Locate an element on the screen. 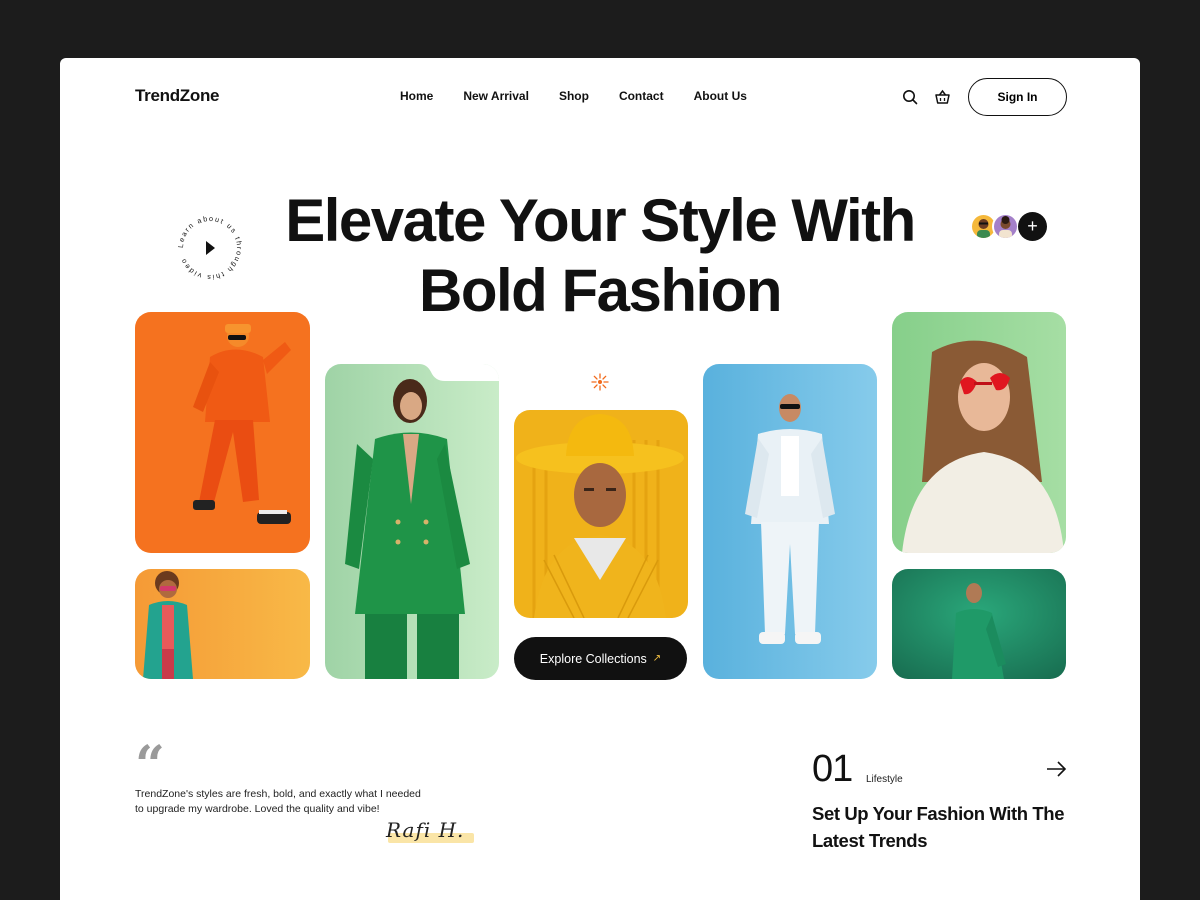  gallery-card-colorful-suit is located at coordinates (222, 624).